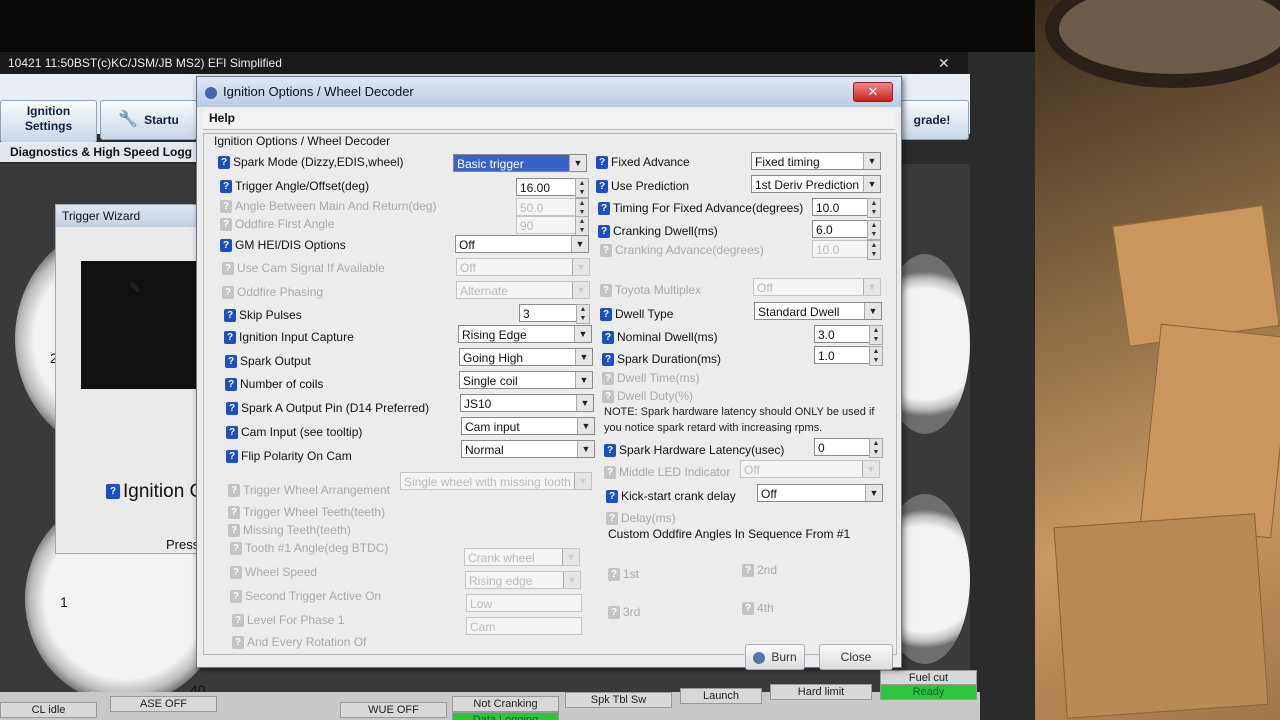  What do you see at coordinates (535, 188) in the screenshot?
I see `trigger-angle-value: 16.00` at bounding box center [535, 188].